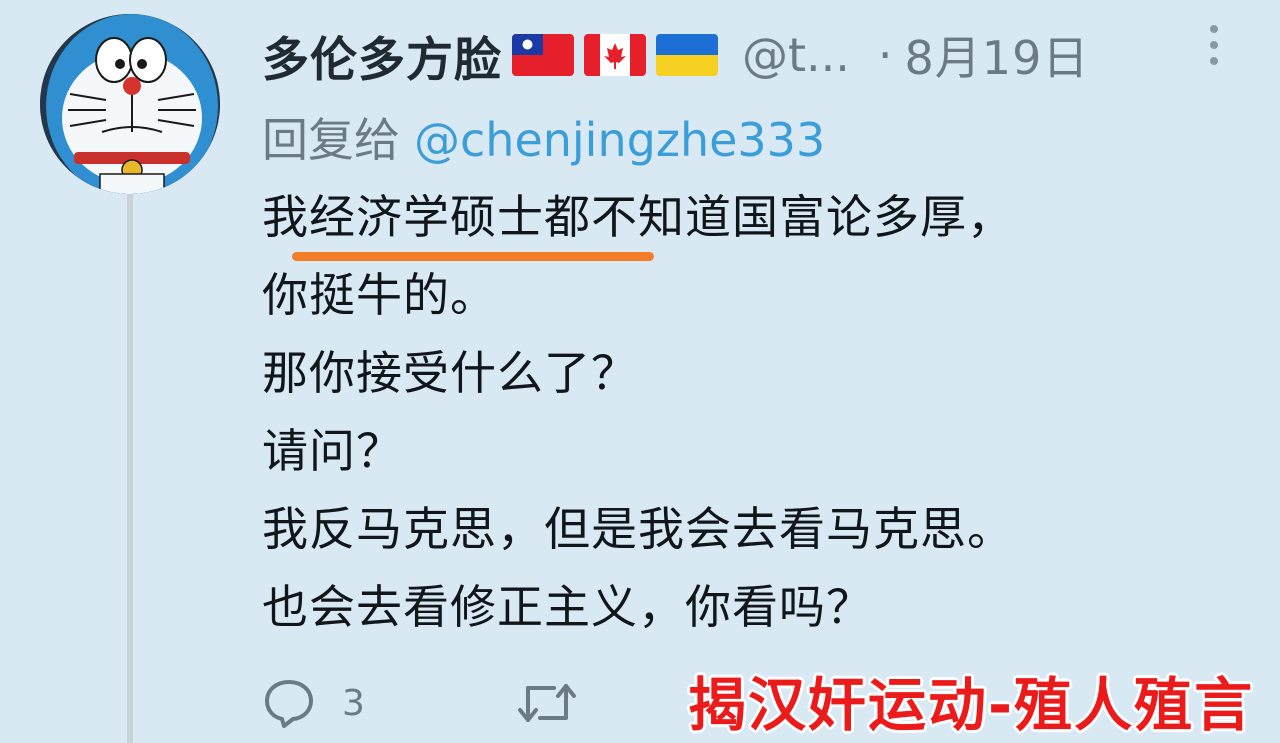 The image size is (1280, 743). What do you see at coordinates (331, 140) in the screenshot?
I see `reply-prefix: 回复给` at bounding box center [331, 140].